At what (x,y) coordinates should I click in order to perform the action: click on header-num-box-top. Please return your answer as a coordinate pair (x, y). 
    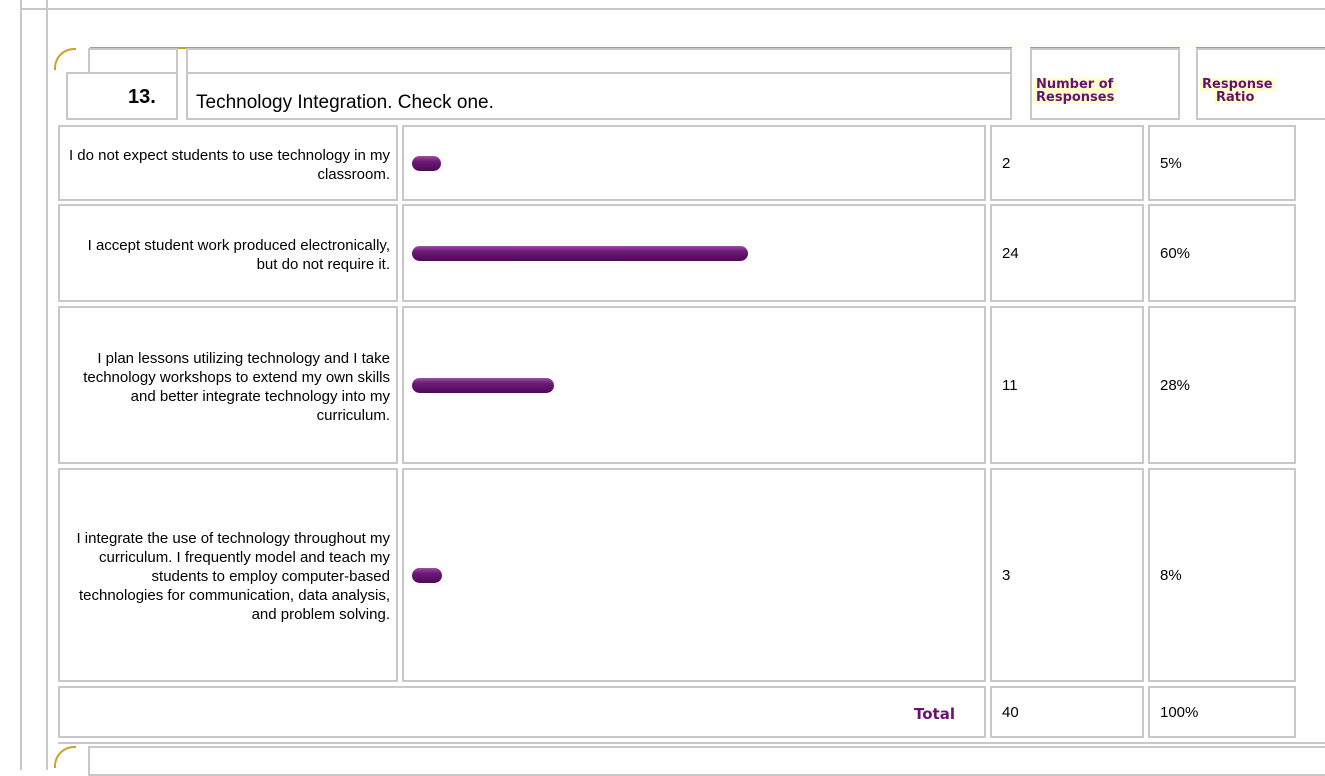
    Looking at the image, I should click on (133, 61).